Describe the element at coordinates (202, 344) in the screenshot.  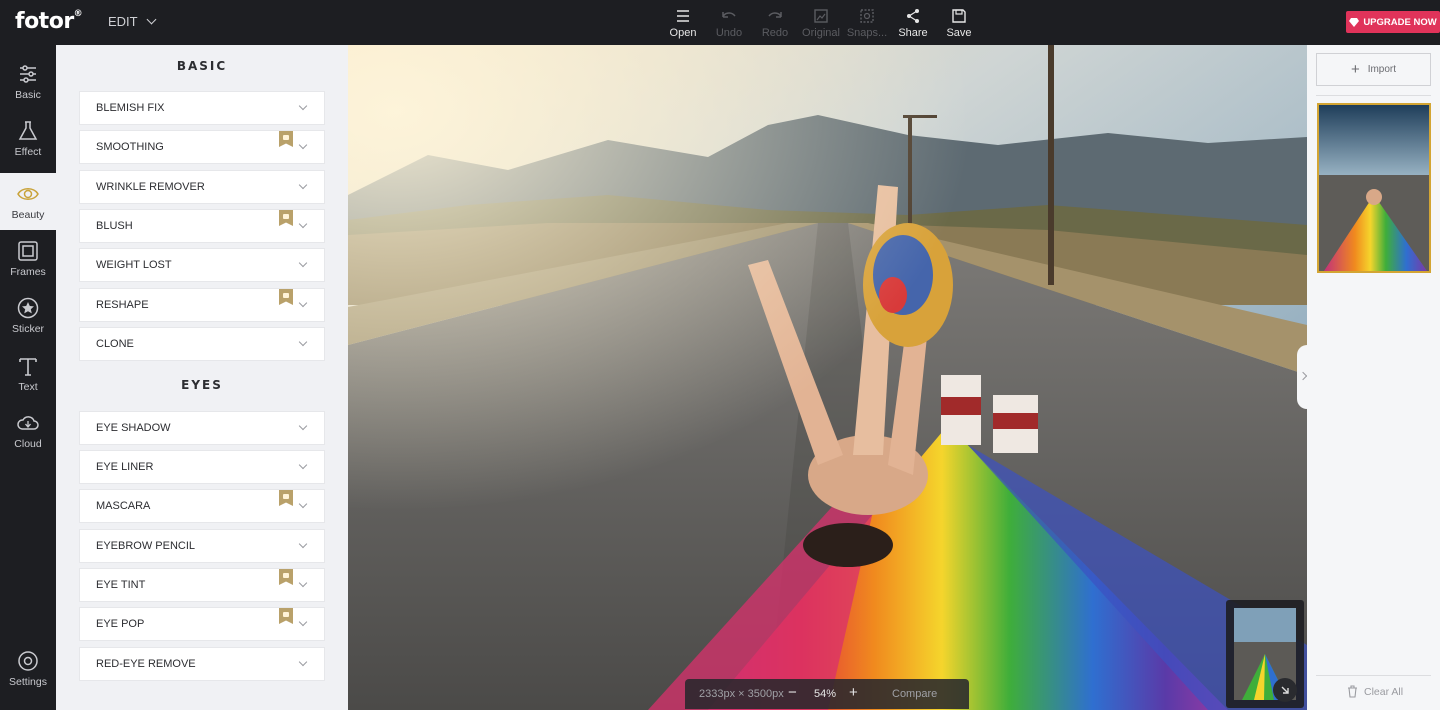
I see `feature-clone: CLONE` at that location.